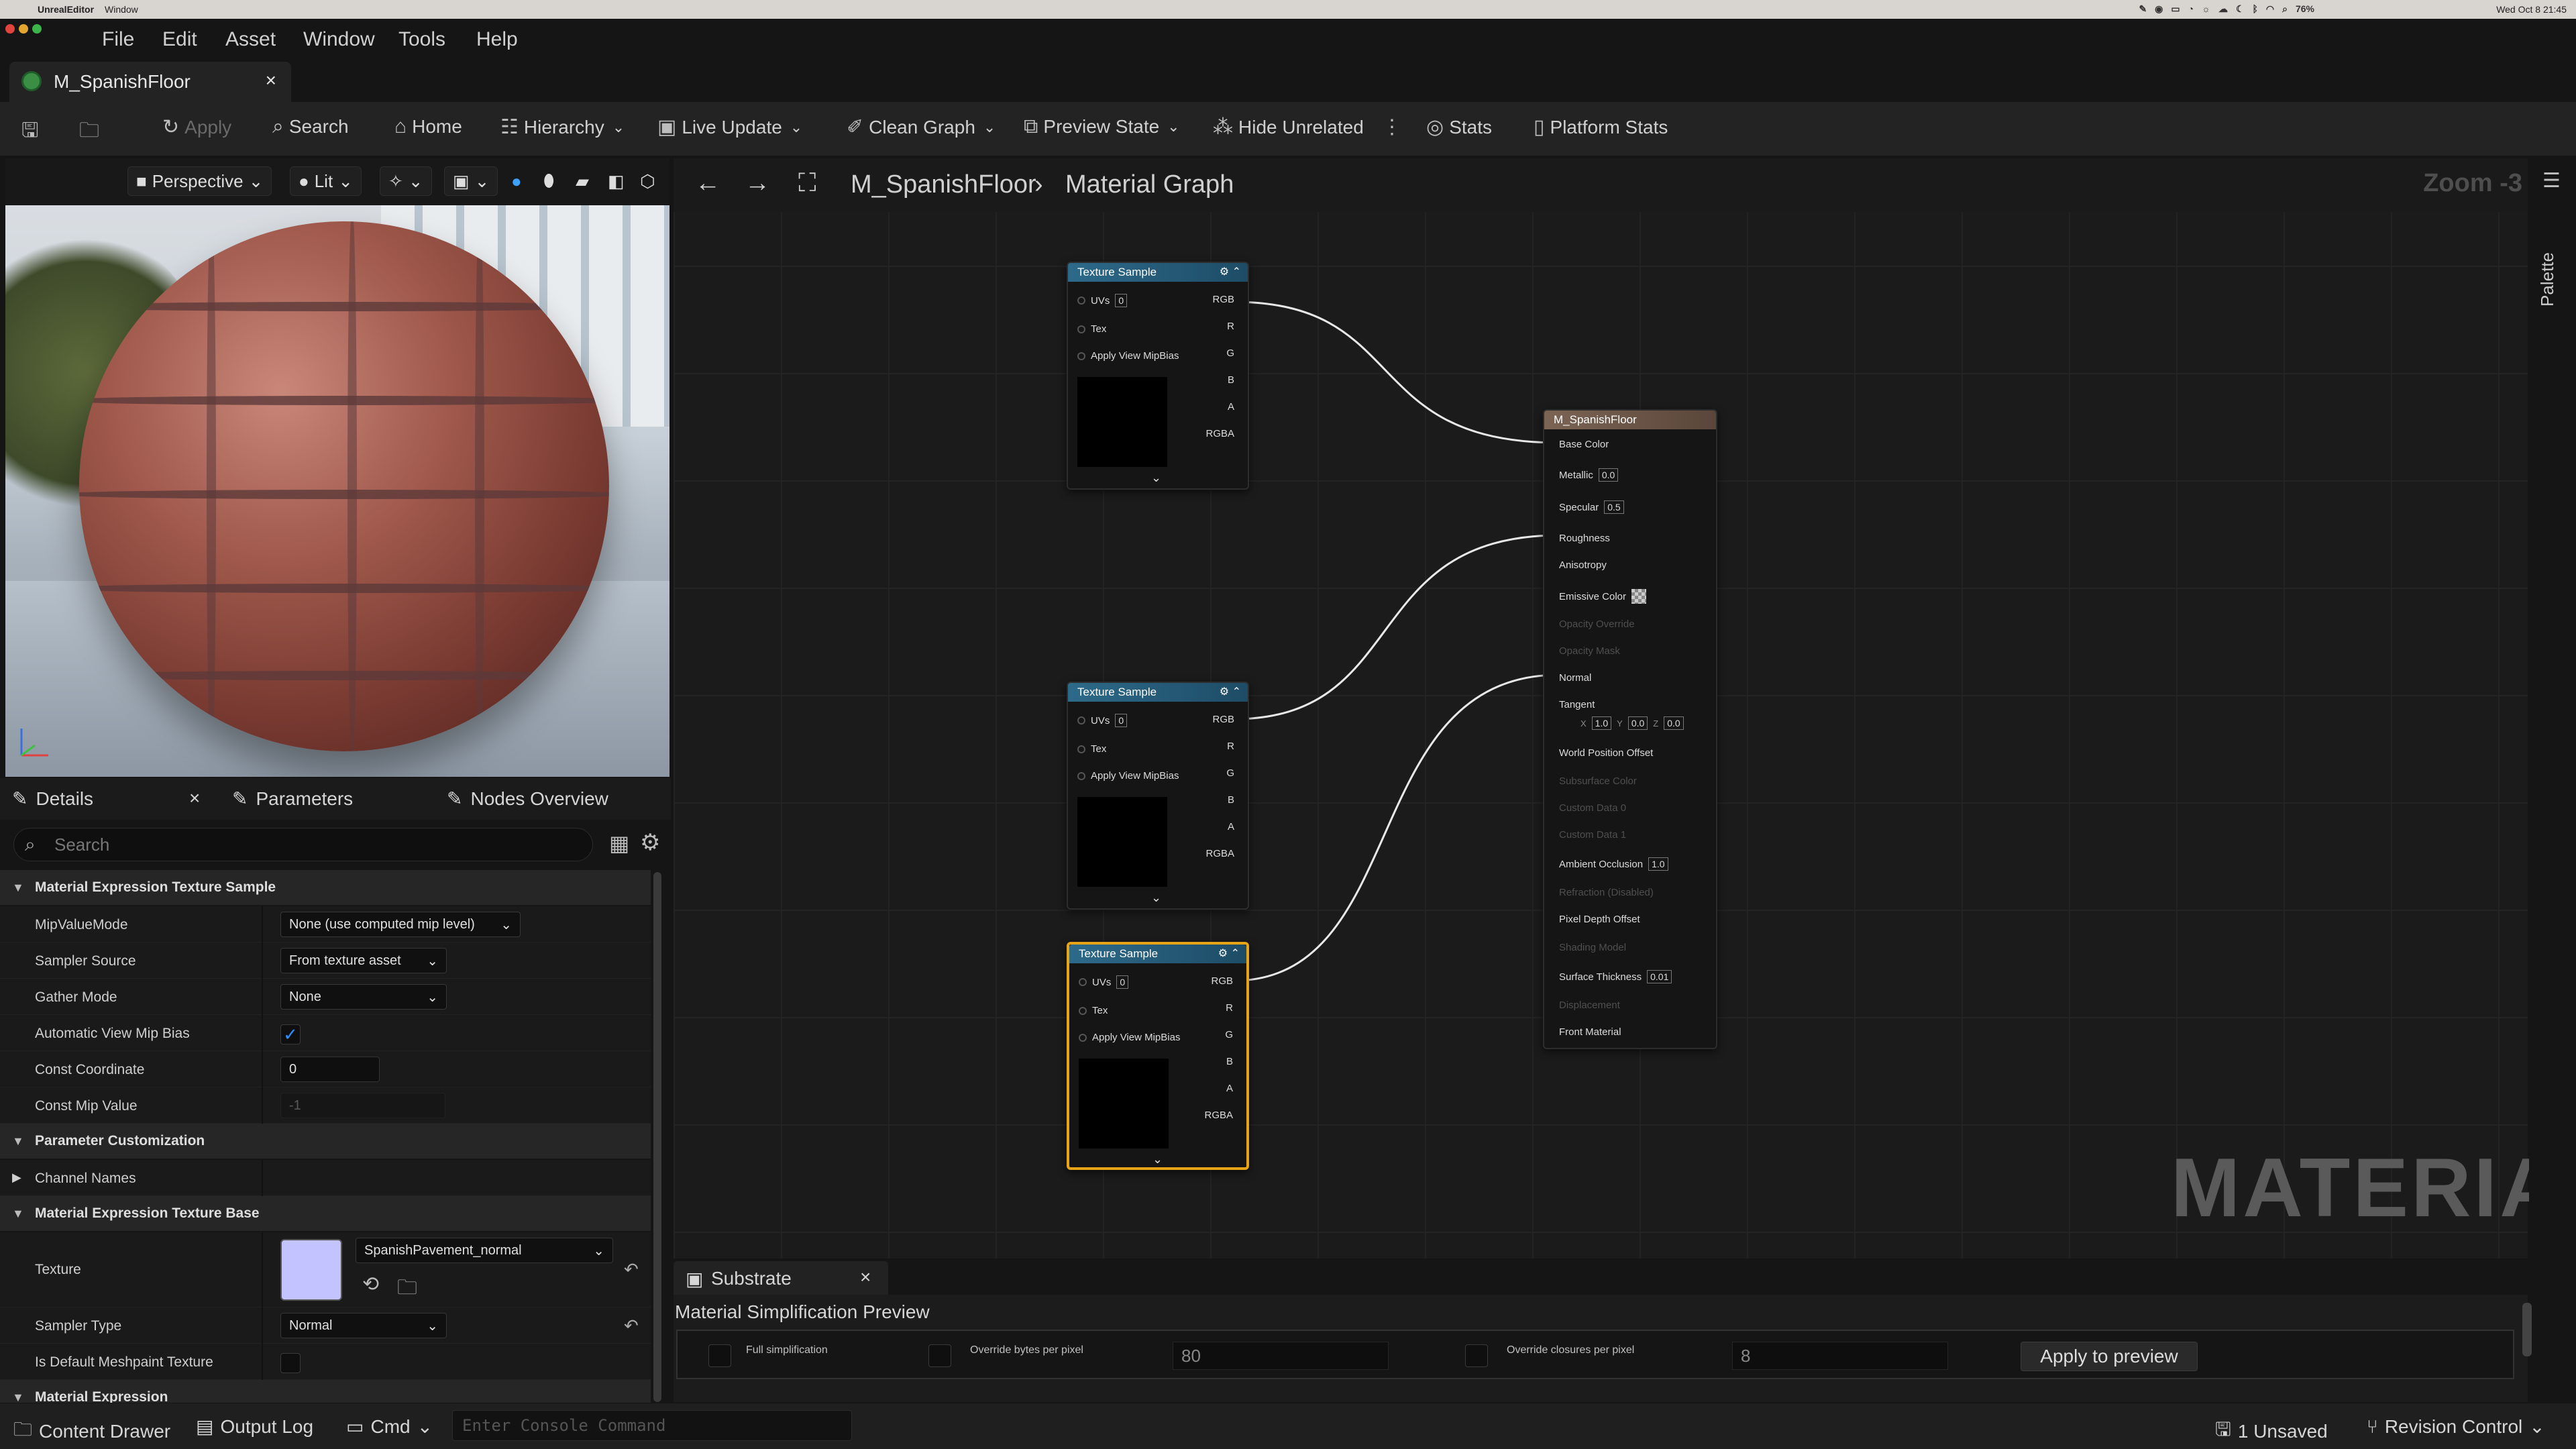 The width and height of the screenshot is (2576, 1449). Describe the element at coordinates (1580, 565) in the screenshot. I see `pin-anisotropy: Anisotropy` at that location.